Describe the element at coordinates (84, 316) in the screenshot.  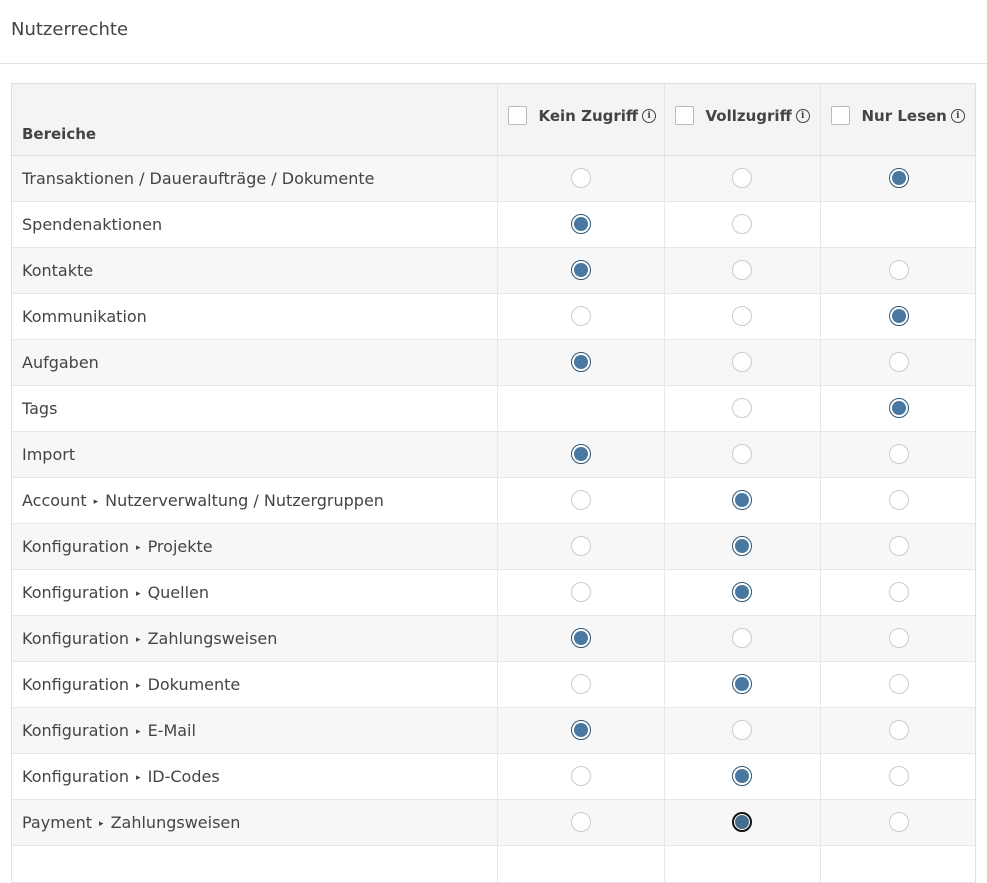
I see `area-name-part: Kommunikation` at that location.